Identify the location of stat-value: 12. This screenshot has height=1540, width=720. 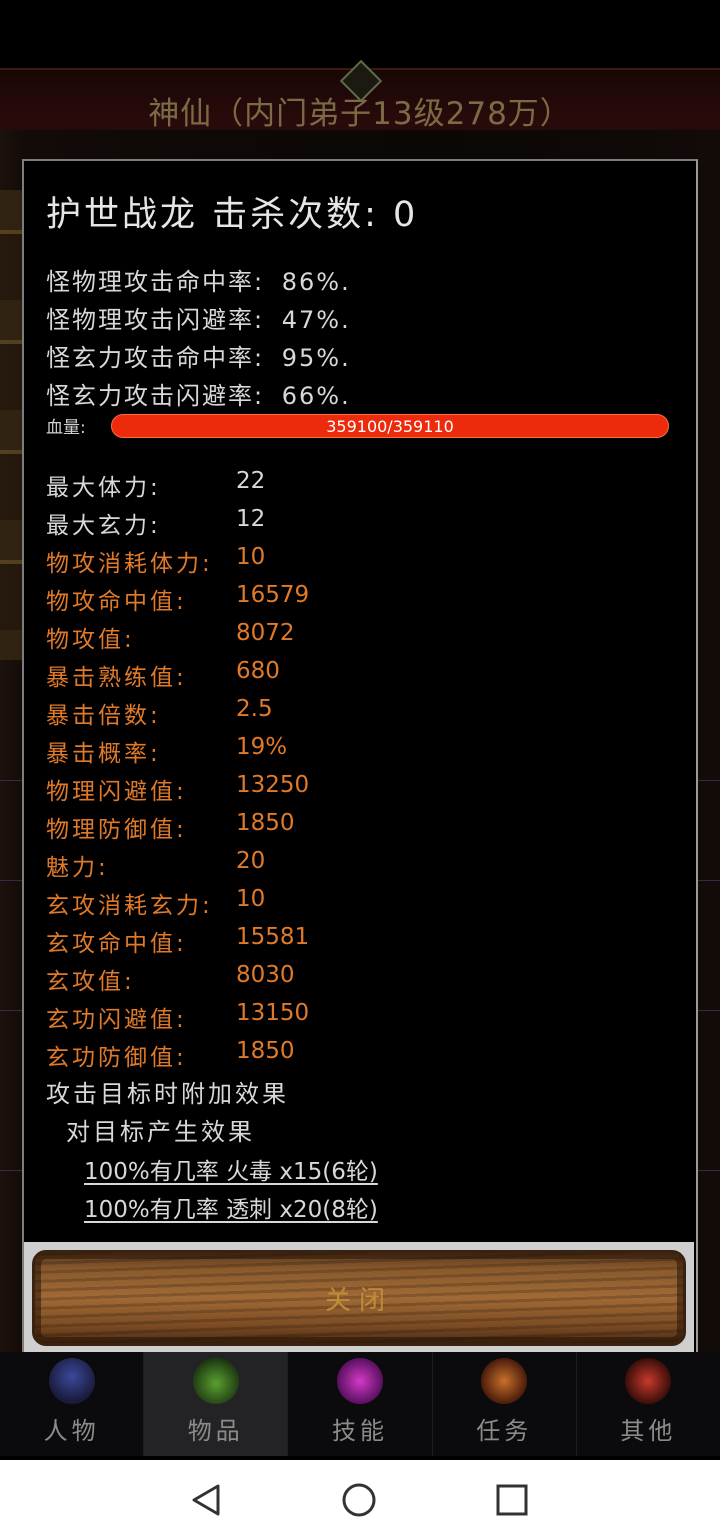
(251, 519).